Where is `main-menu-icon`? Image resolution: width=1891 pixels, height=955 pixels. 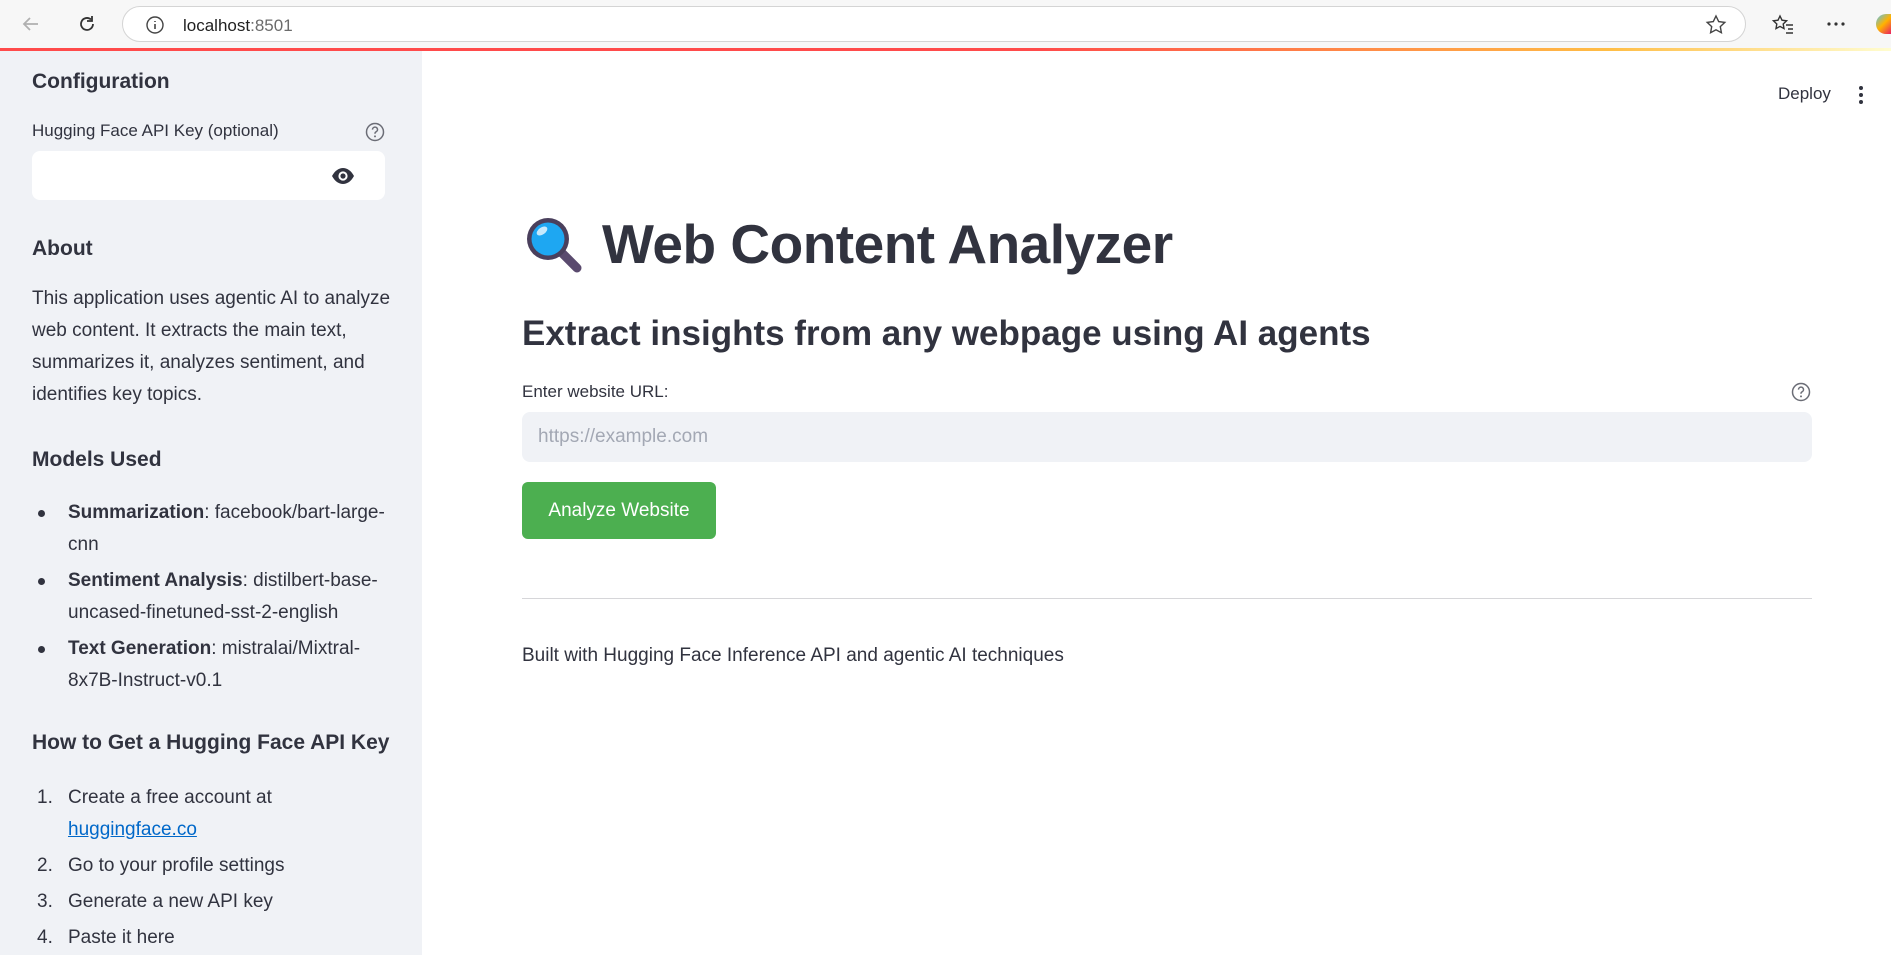 main-menu-icon is located at coordinates (1861, 95).